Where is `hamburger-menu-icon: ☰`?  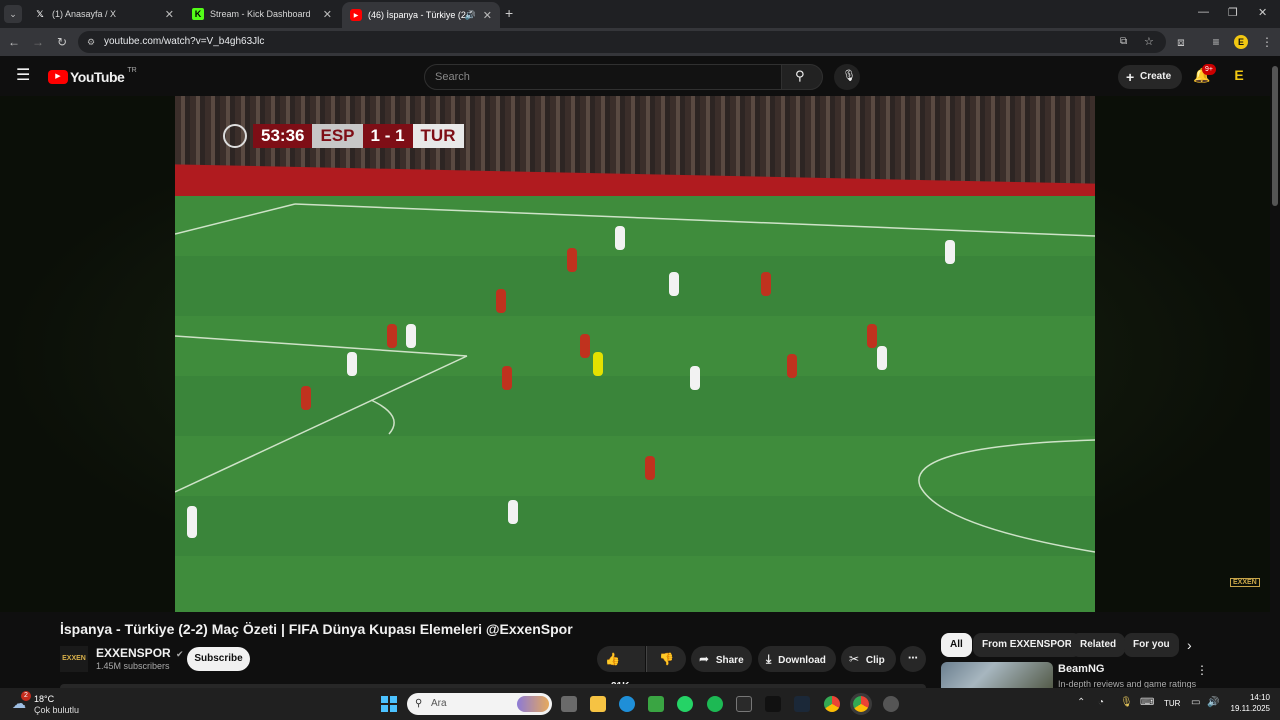 hamburger-menu-icon: ☰ is located at coordinates (23, 76).